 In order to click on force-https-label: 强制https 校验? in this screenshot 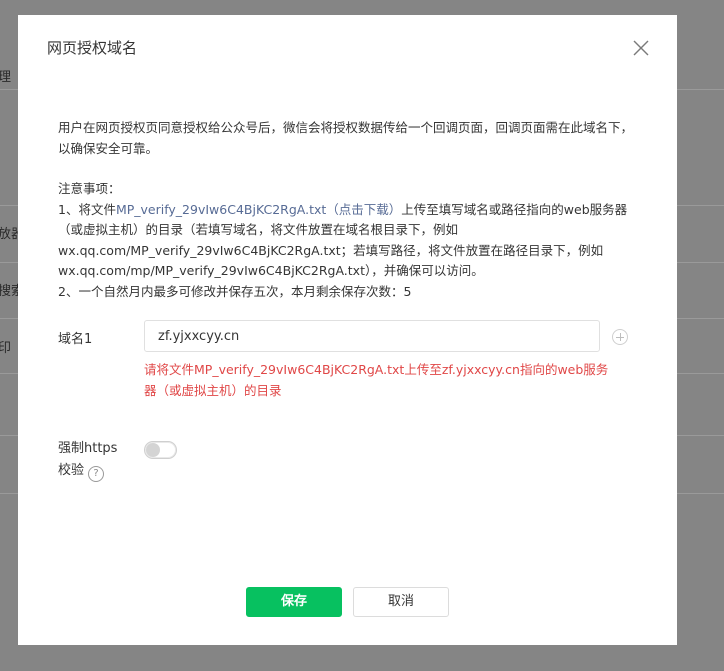, I will do `click(87, 460)`.